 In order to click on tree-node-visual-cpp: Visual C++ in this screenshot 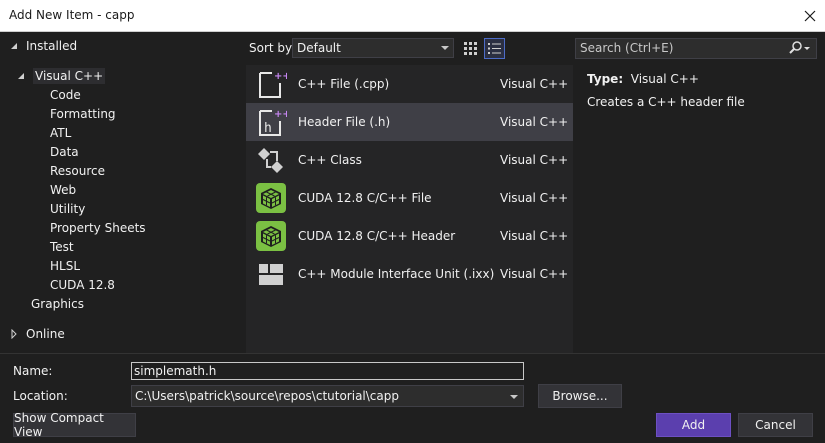, I will do `click(60, 76)`.